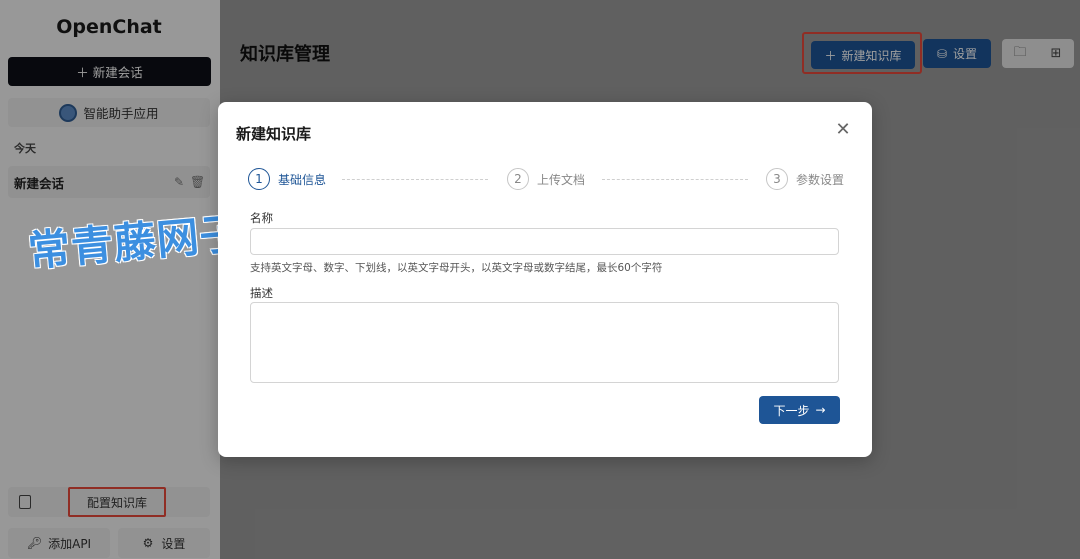  Describe the element at coordinates (544, 342) in the screenshot. I see `description-input` at that location.